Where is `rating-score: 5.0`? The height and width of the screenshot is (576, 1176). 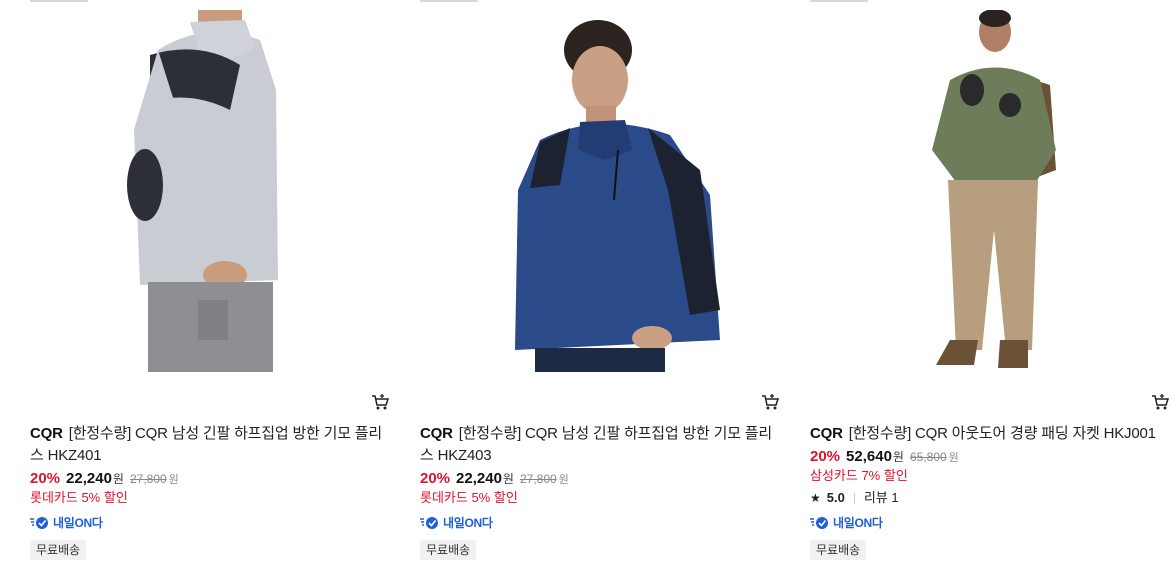
rating-score: 5.0 is located at coordinates (835, 497).